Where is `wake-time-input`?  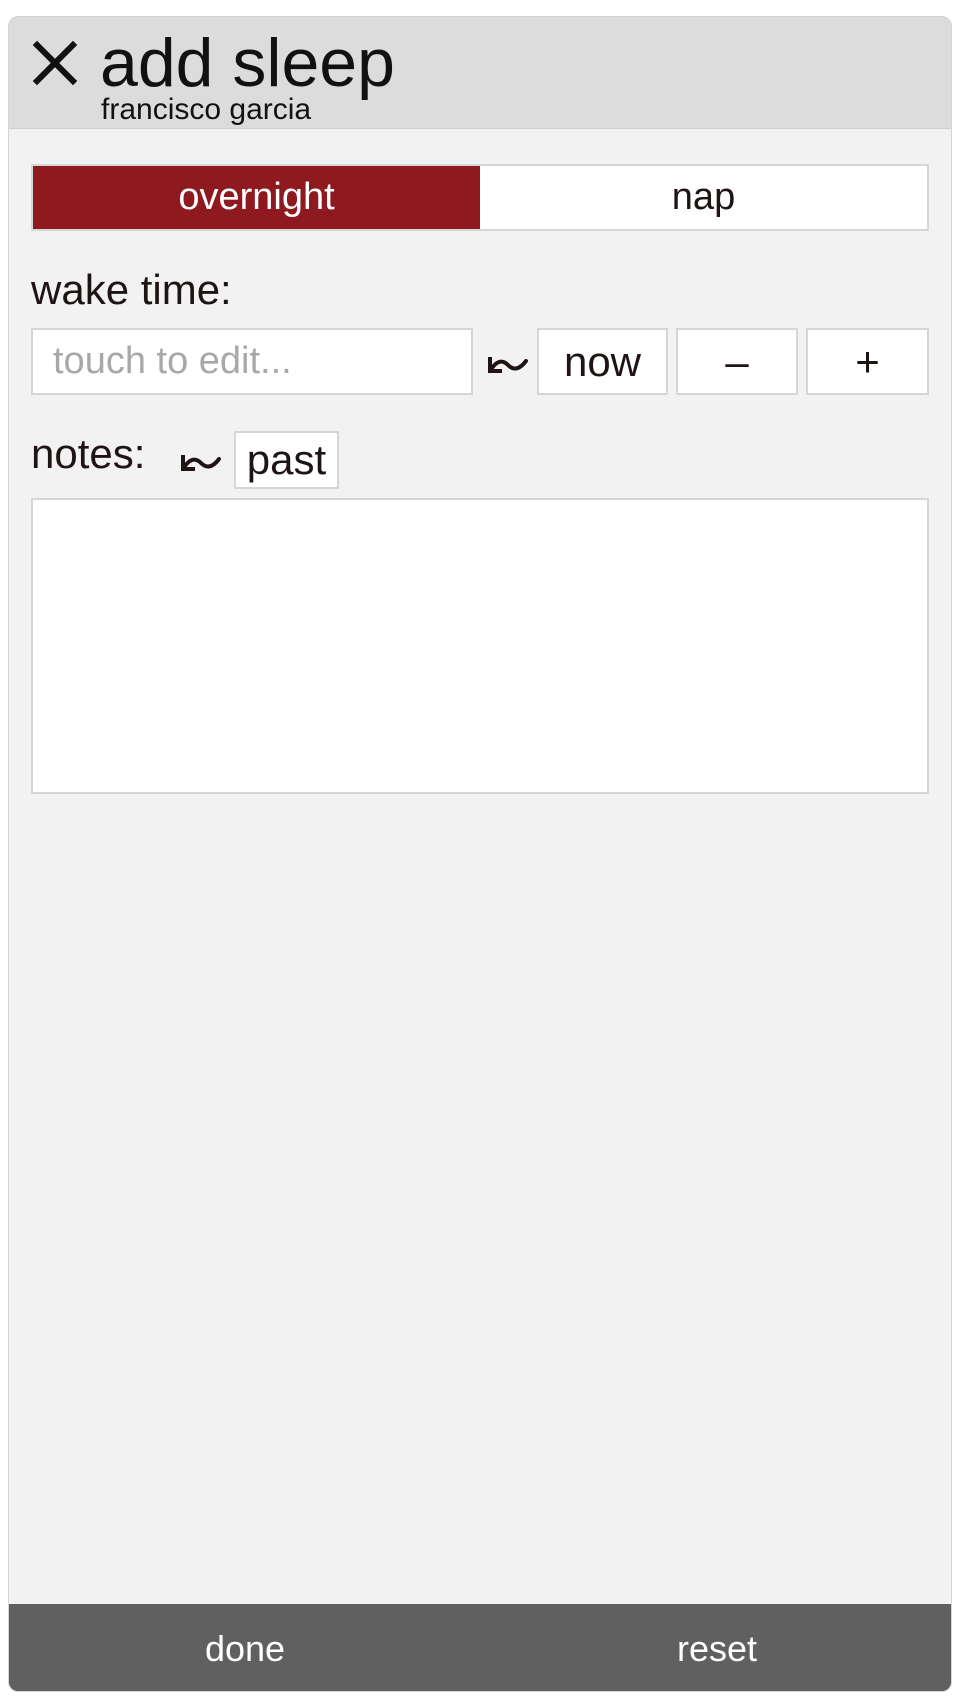
wake-time-input is located at coordinates (252, 361).